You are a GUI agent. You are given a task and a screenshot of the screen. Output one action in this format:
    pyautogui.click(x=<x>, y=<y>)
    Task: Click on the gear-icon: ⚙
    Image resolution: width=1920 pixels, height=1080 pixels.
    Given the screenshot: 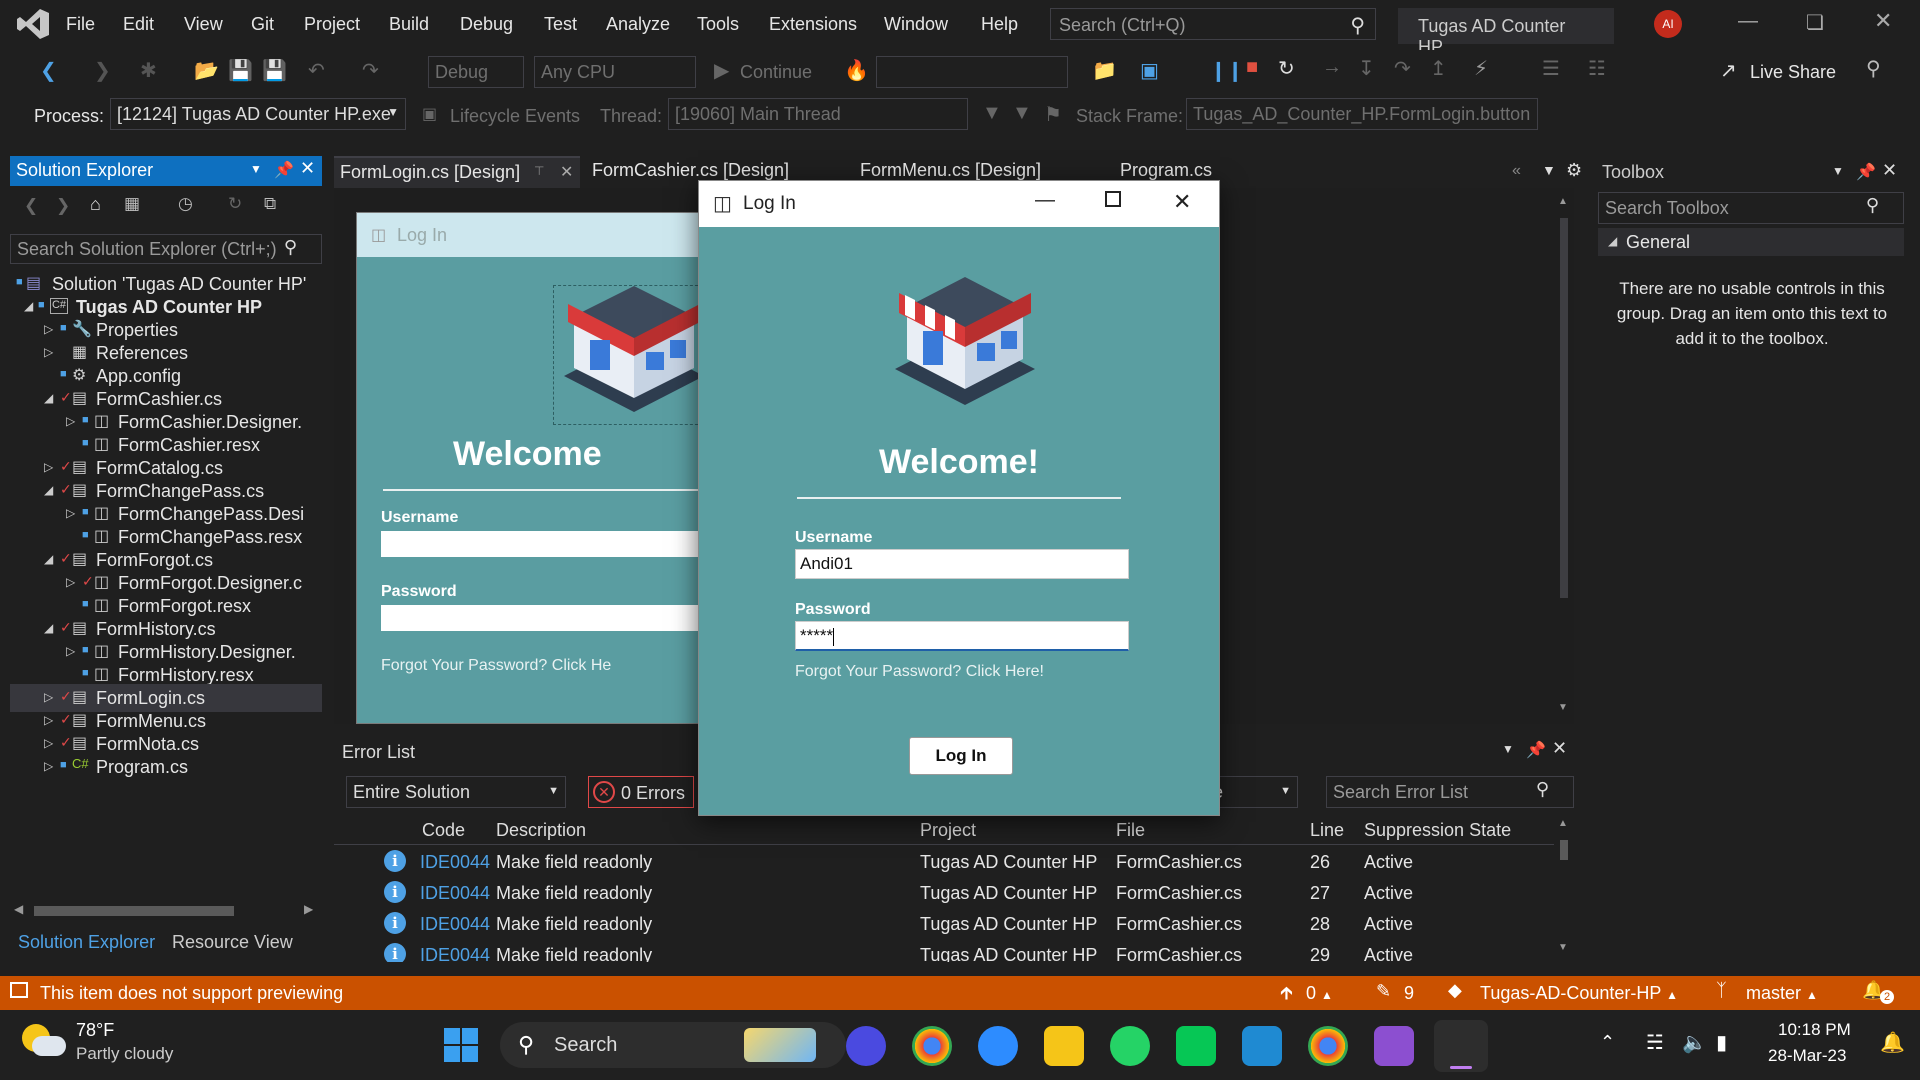 What is the action you would take?
    pyautogui.click(x=1574, y=170)
    